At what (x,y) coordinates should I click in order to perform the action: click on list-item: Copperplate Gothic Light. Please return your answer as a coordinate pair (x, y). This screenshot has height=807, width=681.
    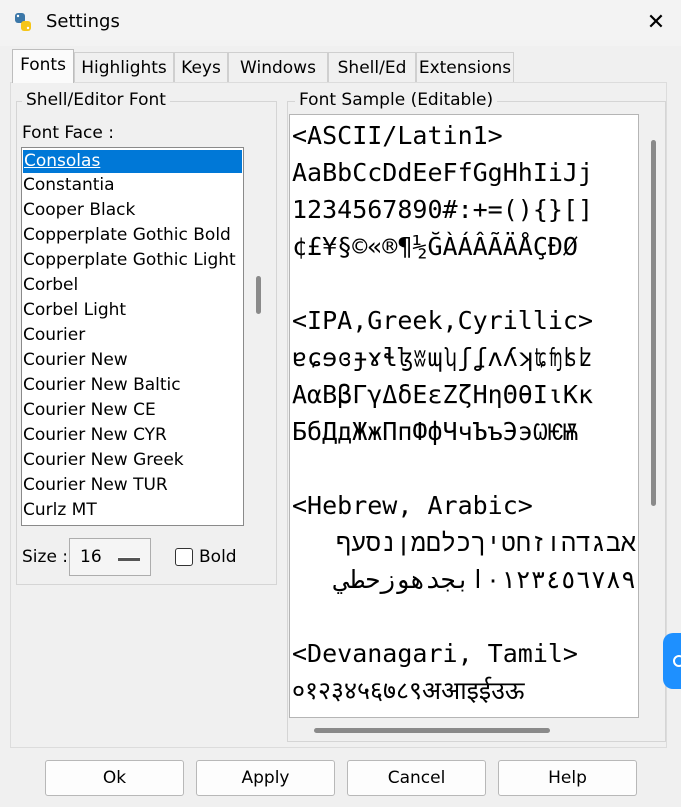
    Looking at the image, I should click on (132, 260).